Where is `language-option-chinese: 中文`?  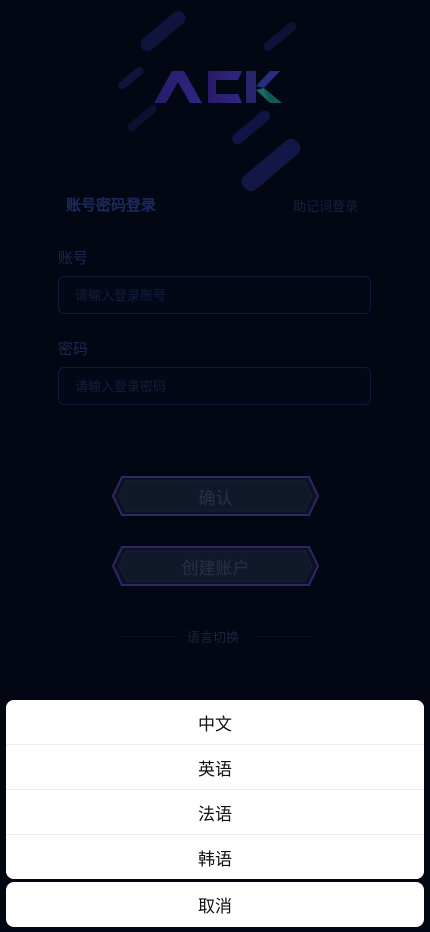
language-option-chinese: 中文 is located at coordinates (215, 722).